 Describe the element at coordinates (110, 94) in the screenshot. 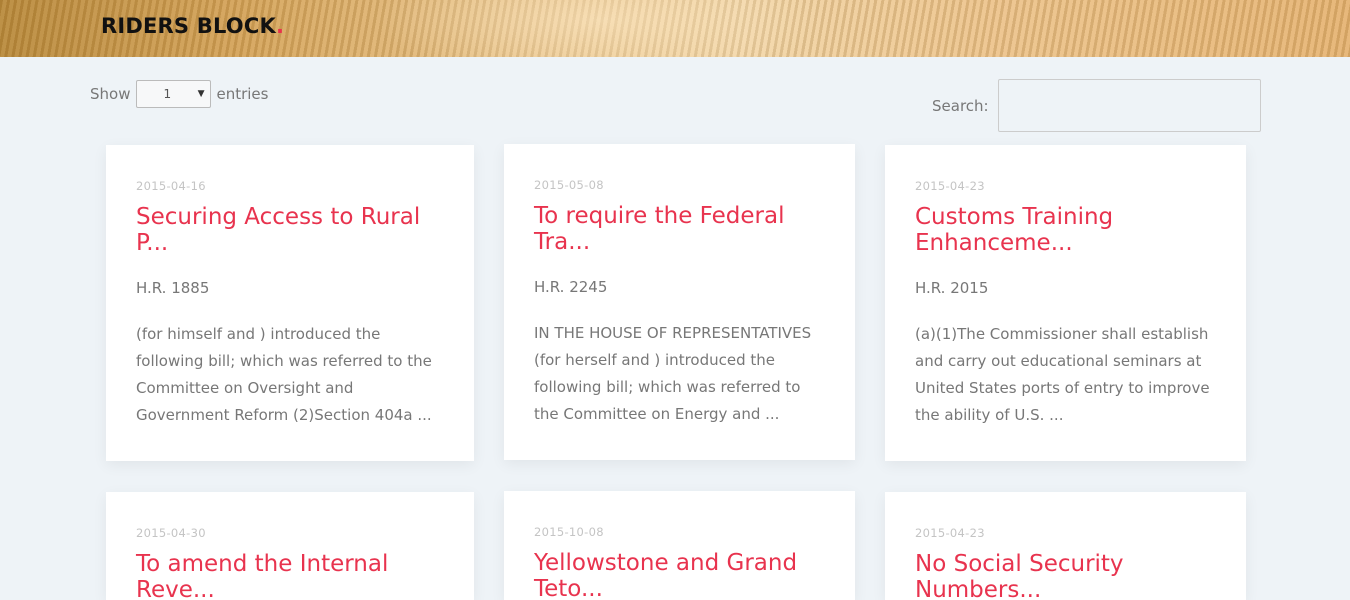

I see `show-label: Show` at that location.